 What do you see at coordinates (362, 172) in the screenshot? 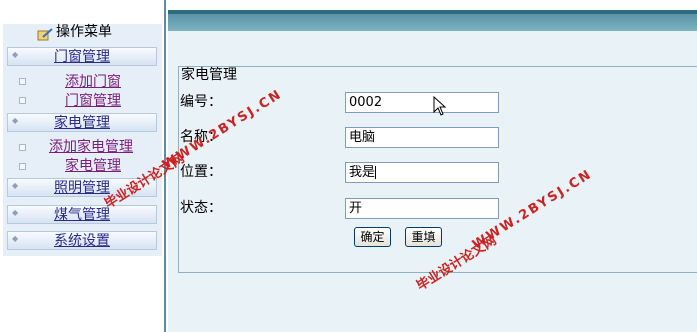
I see `location-value: 我是` at bounding box center [362, 172].